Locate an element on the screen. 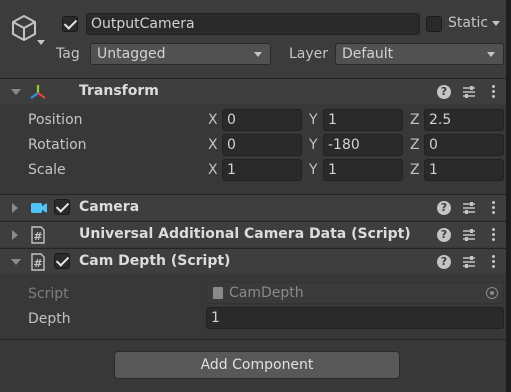  script-label: Script is located at coordinates (48, 294).